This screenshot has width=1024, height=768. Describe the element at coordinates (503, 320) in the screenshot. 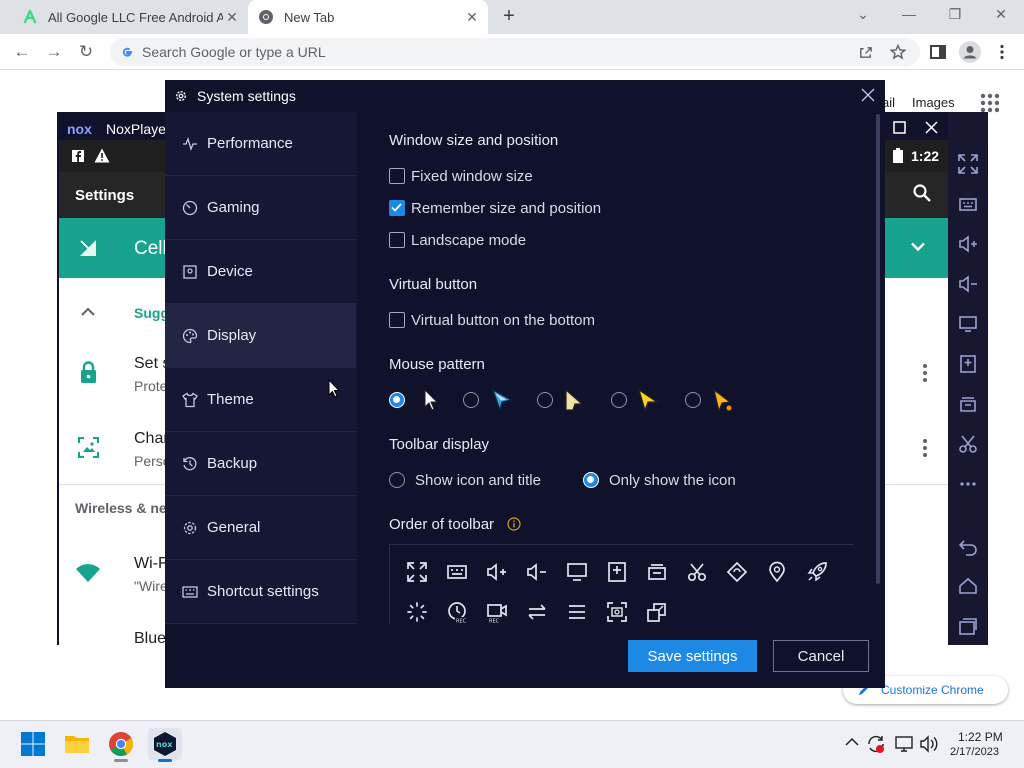

I see `virtual-button-label: Virtual button on the bottom` at that location.